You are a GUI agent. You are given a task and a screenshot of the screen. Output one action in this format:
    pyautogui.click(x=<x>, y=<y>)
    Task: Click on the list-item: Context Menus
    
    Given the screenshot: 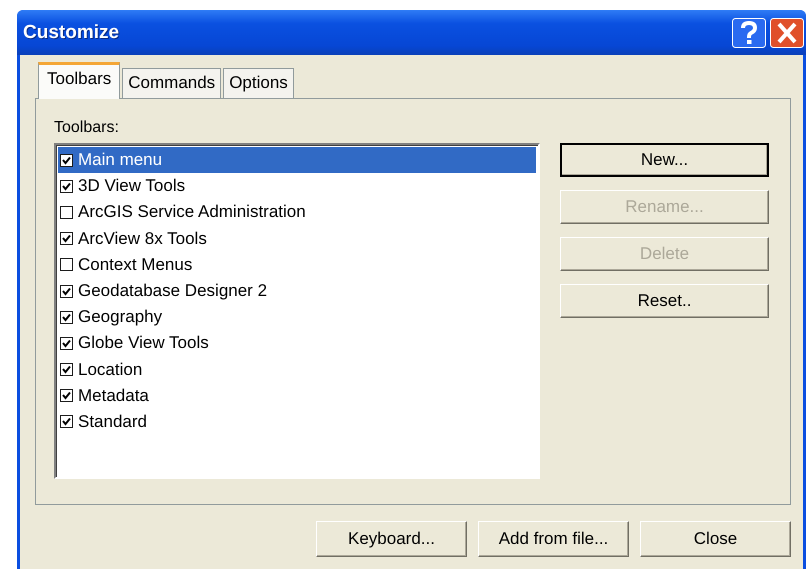 What is the action you would take?
    pyautogui.click(x=297, y=265)
    